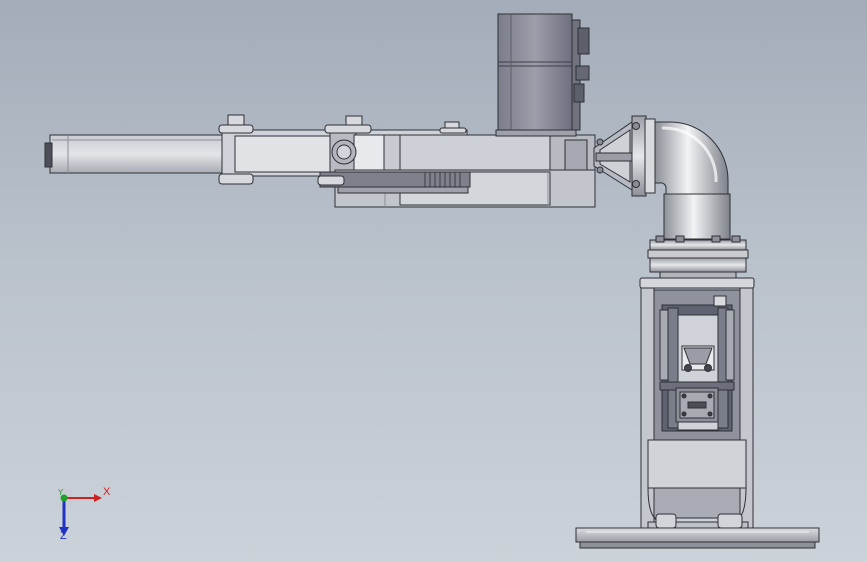 The image size is (867, 562). I want to click on base-assembly, so click(697, 531).